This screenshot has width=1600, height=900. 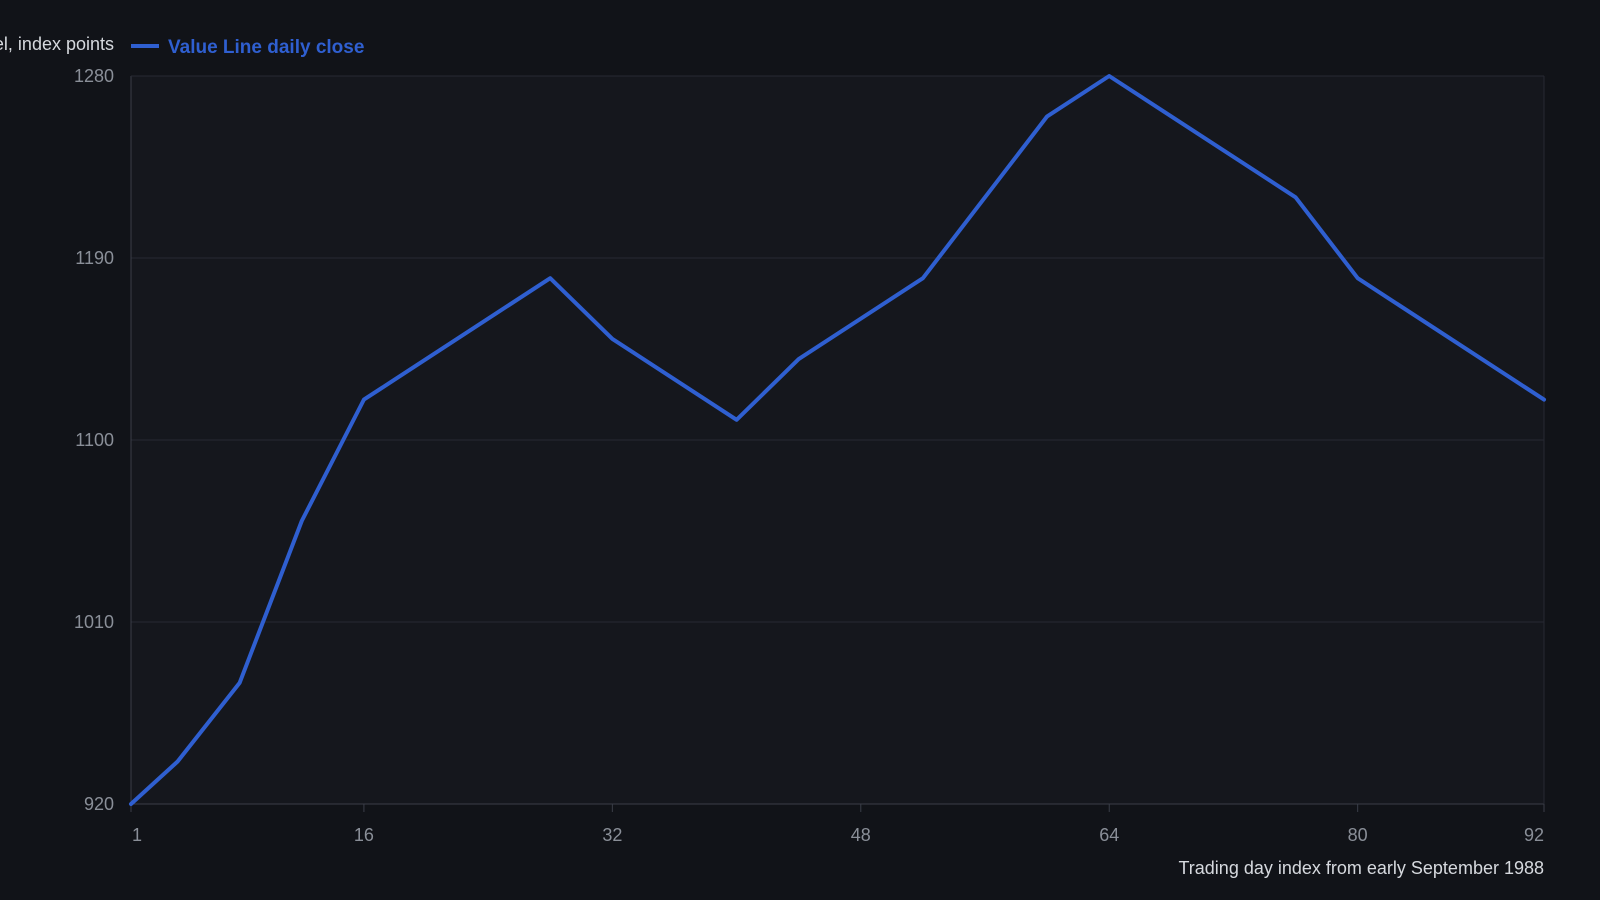 What do you see at coordinates (137, 835) in the screenshot?
I see `x-tick-label: 1` at bounding box center [137, 835].